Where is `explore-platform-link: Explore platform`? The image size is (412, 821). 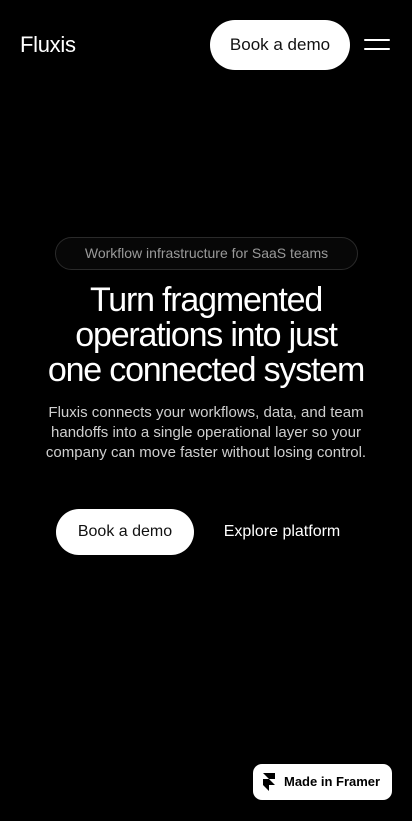 explore-platform-link: Explore platform is located at coordinates (282, 532).